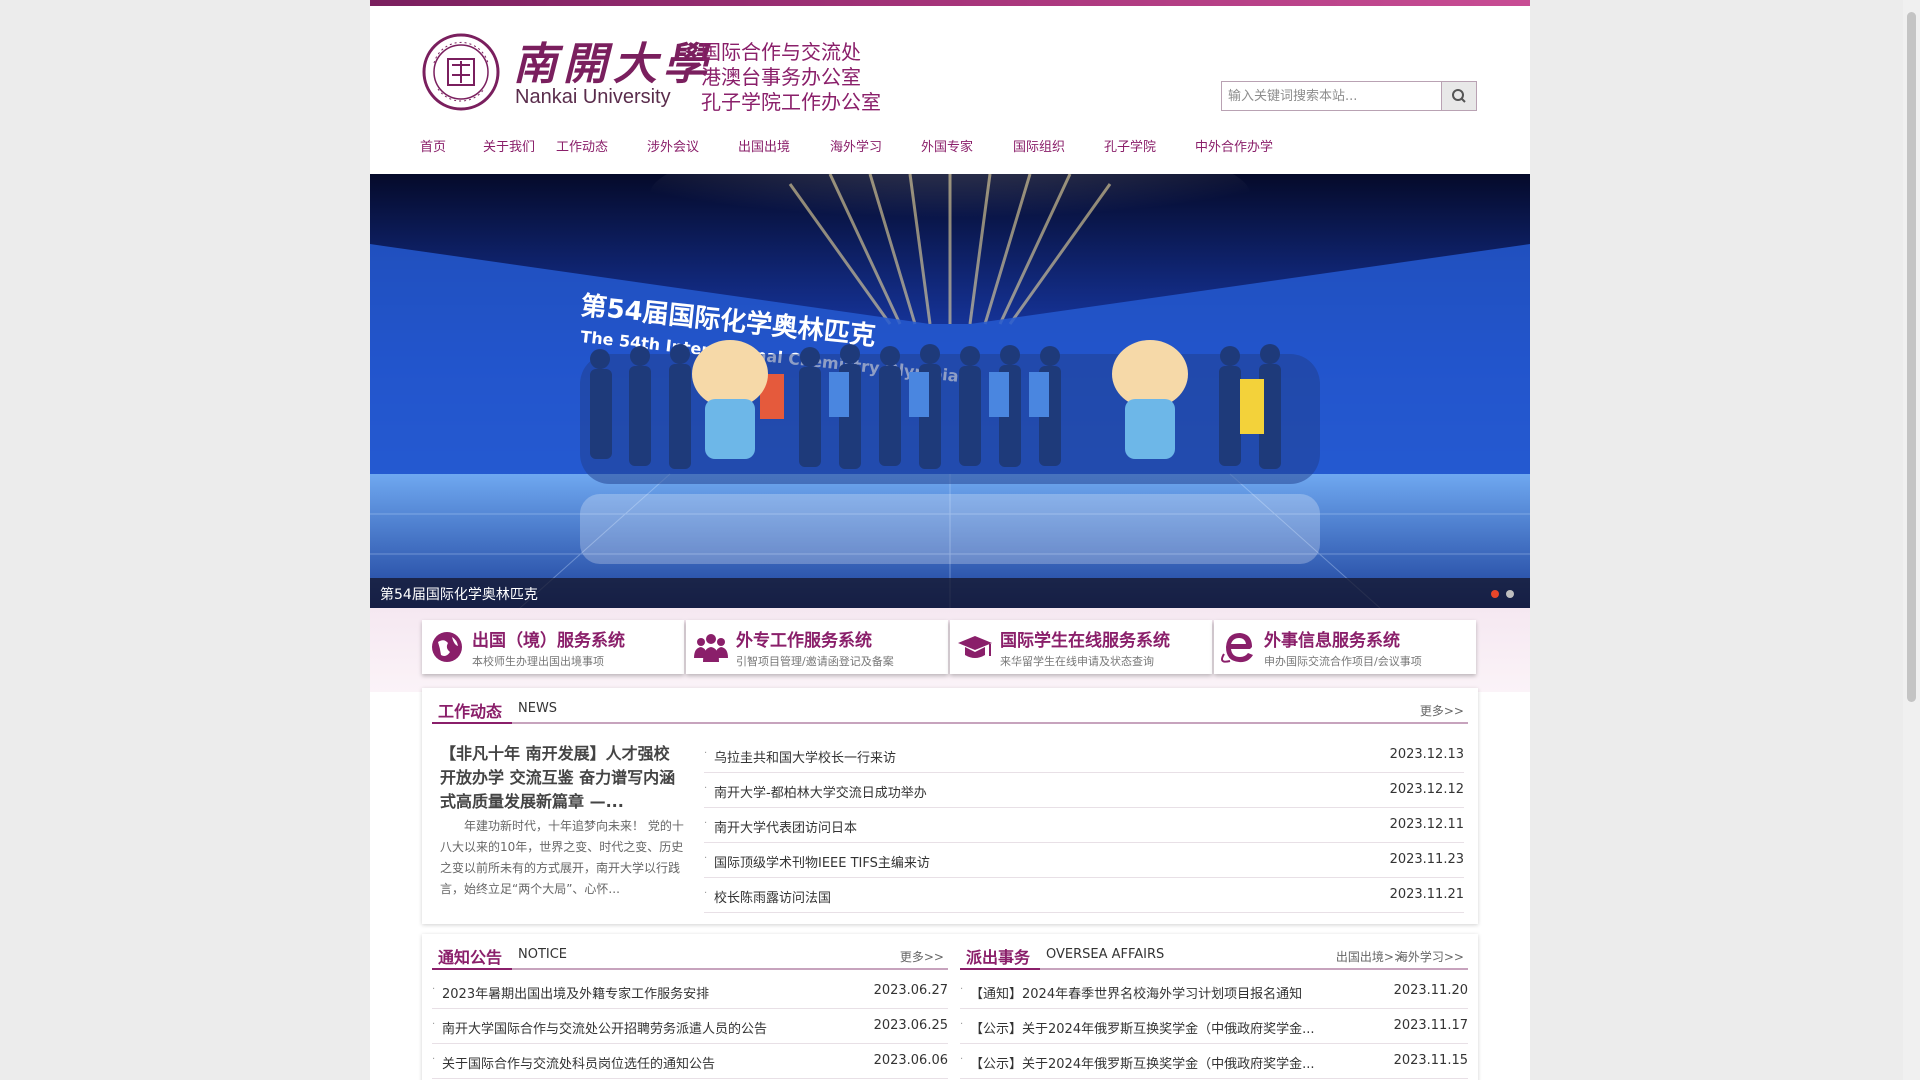 Image resolution: width=1920 pixels, height=1080 pixels. What do you see at coordinates (1426, 789) in the screenshot?
I see `news-item-date: 2023.12.12` at bounding box center [1426, 789].